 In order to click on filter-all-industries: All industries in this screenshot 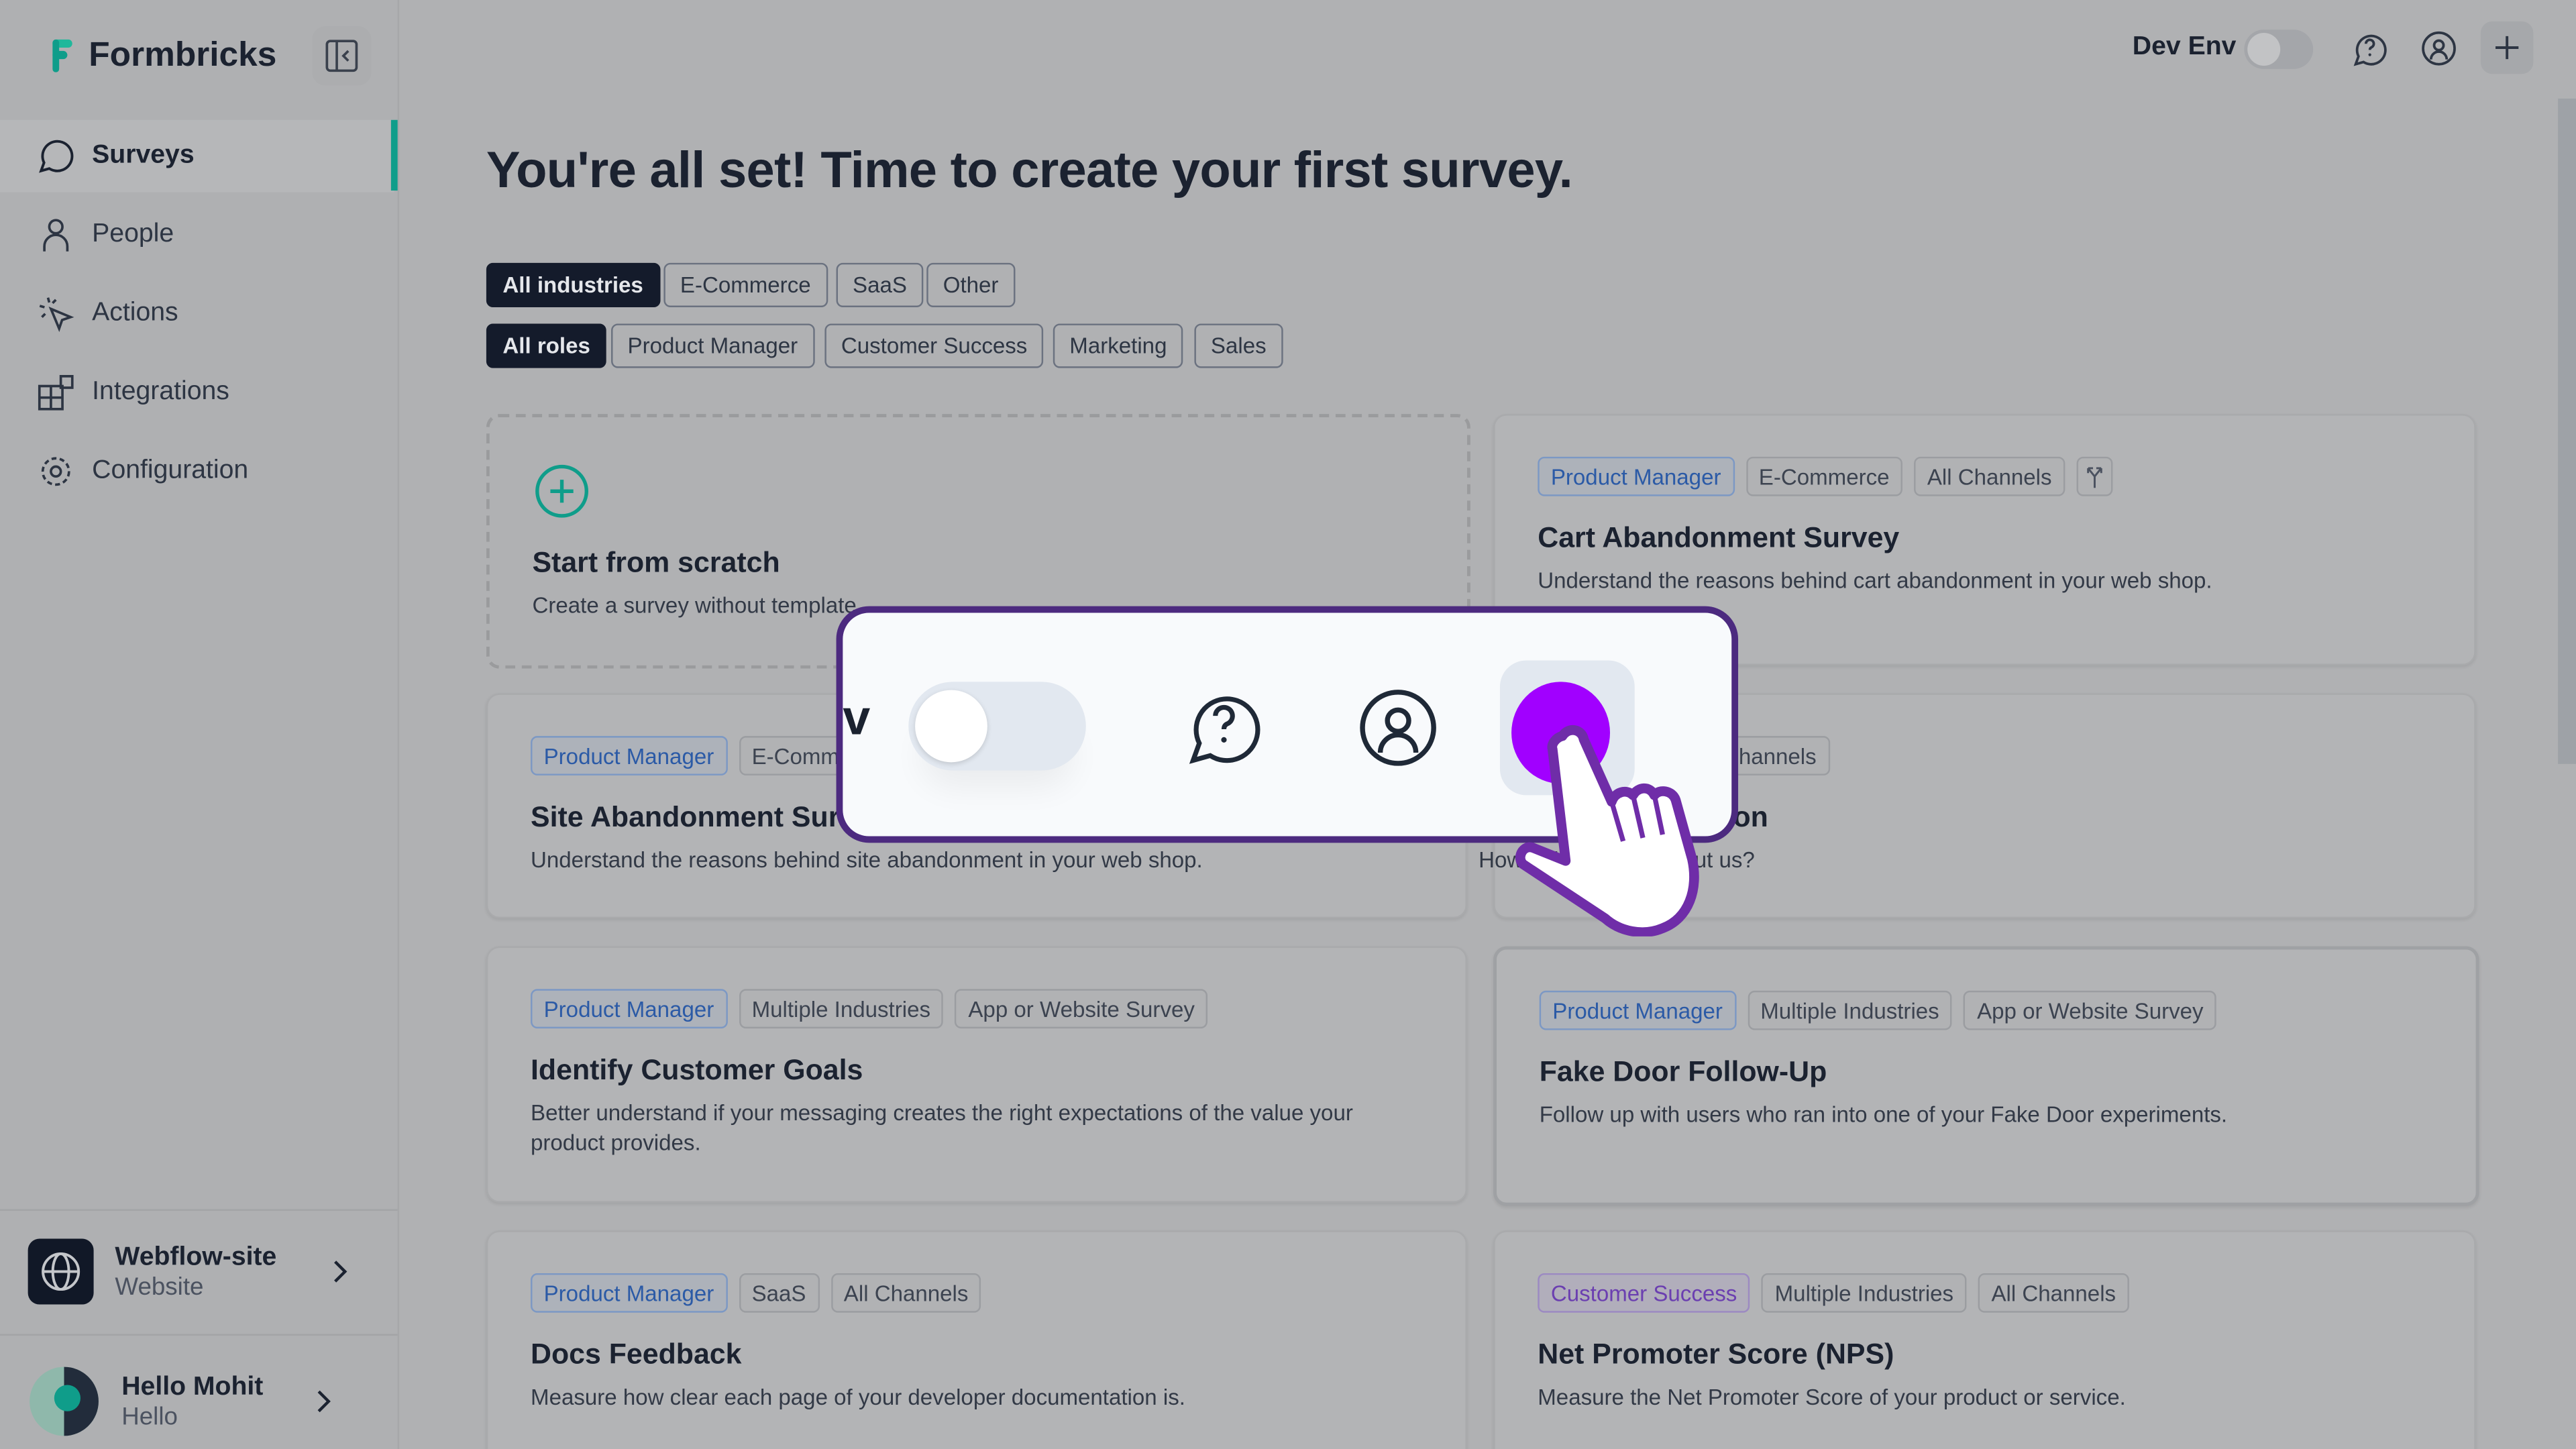, I will do `click(573, 284)`.